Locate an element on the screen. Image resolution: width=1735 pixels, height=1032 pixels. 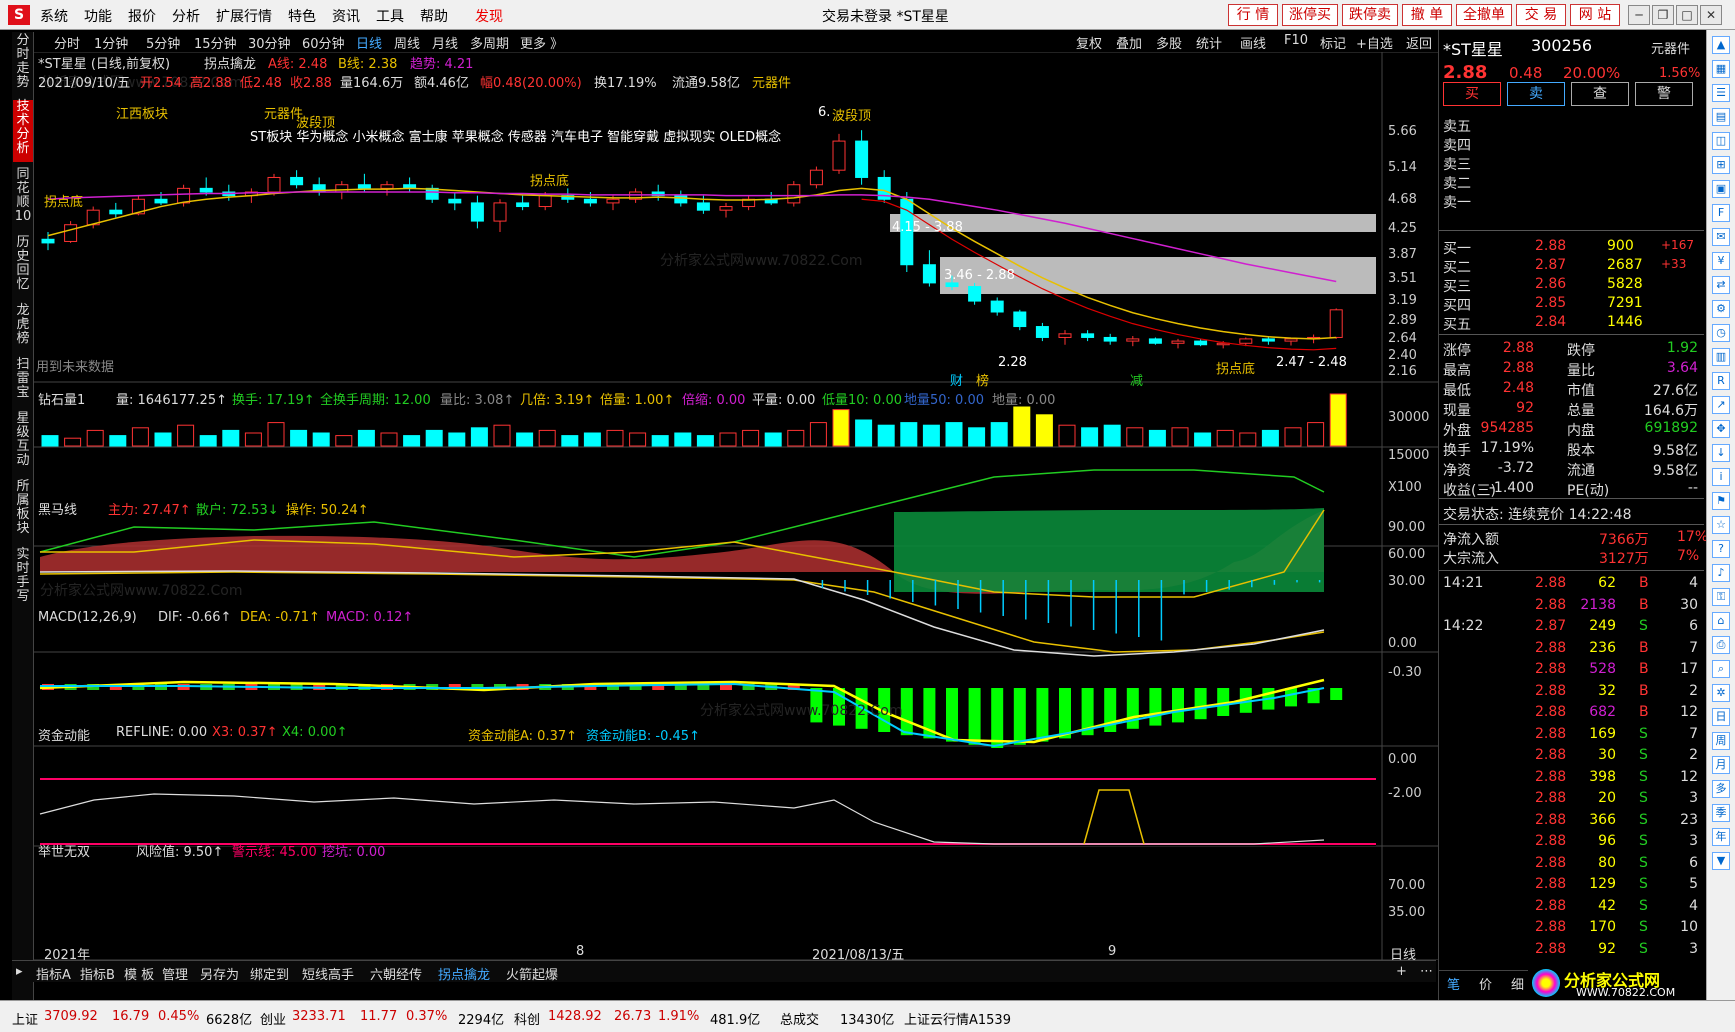
board-icon: ▣ is located at coordinates (1721, 189).